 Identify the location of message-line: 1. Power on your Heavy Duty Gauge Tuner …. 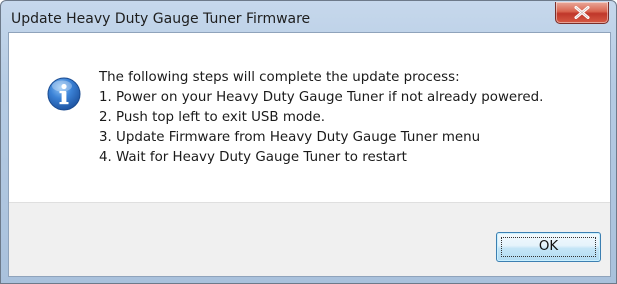
(321, 97).